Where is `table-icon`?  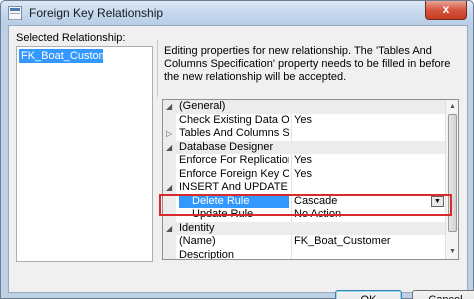
table-icon is located at coordinates (15, 13).